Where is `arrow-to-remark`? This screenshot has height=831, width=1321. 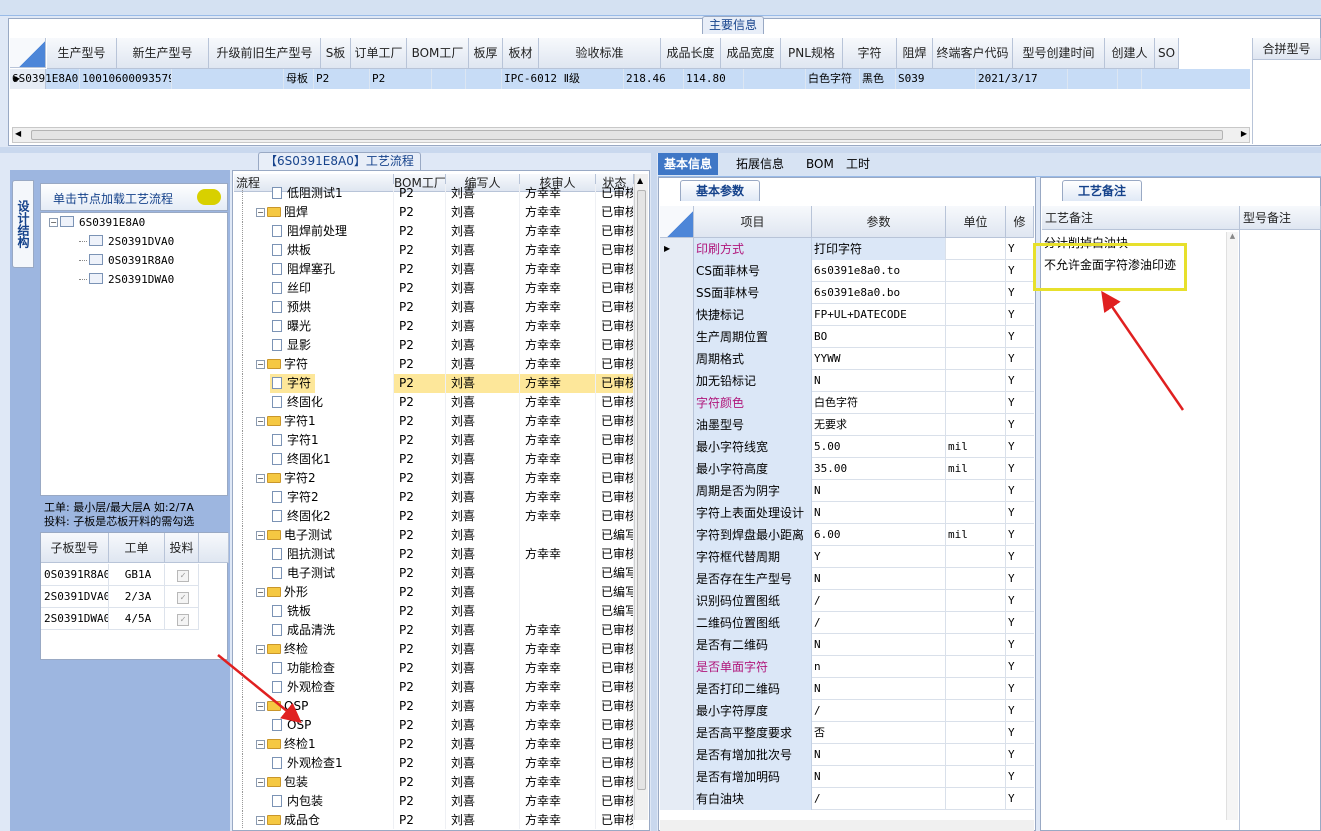 arrow-to-remark is located at coordinates (1143, 350).